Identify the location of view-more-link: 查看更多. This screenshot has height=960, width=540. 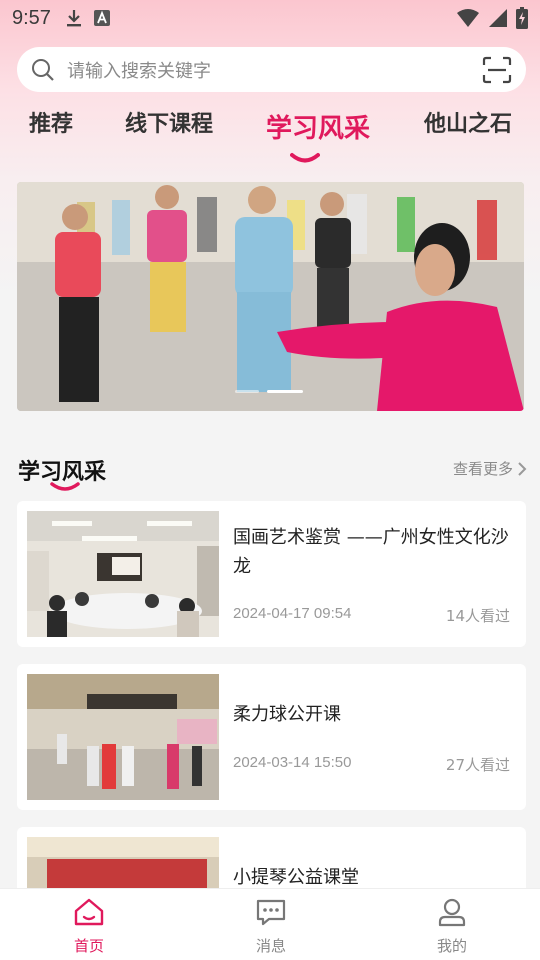
(490, 468).